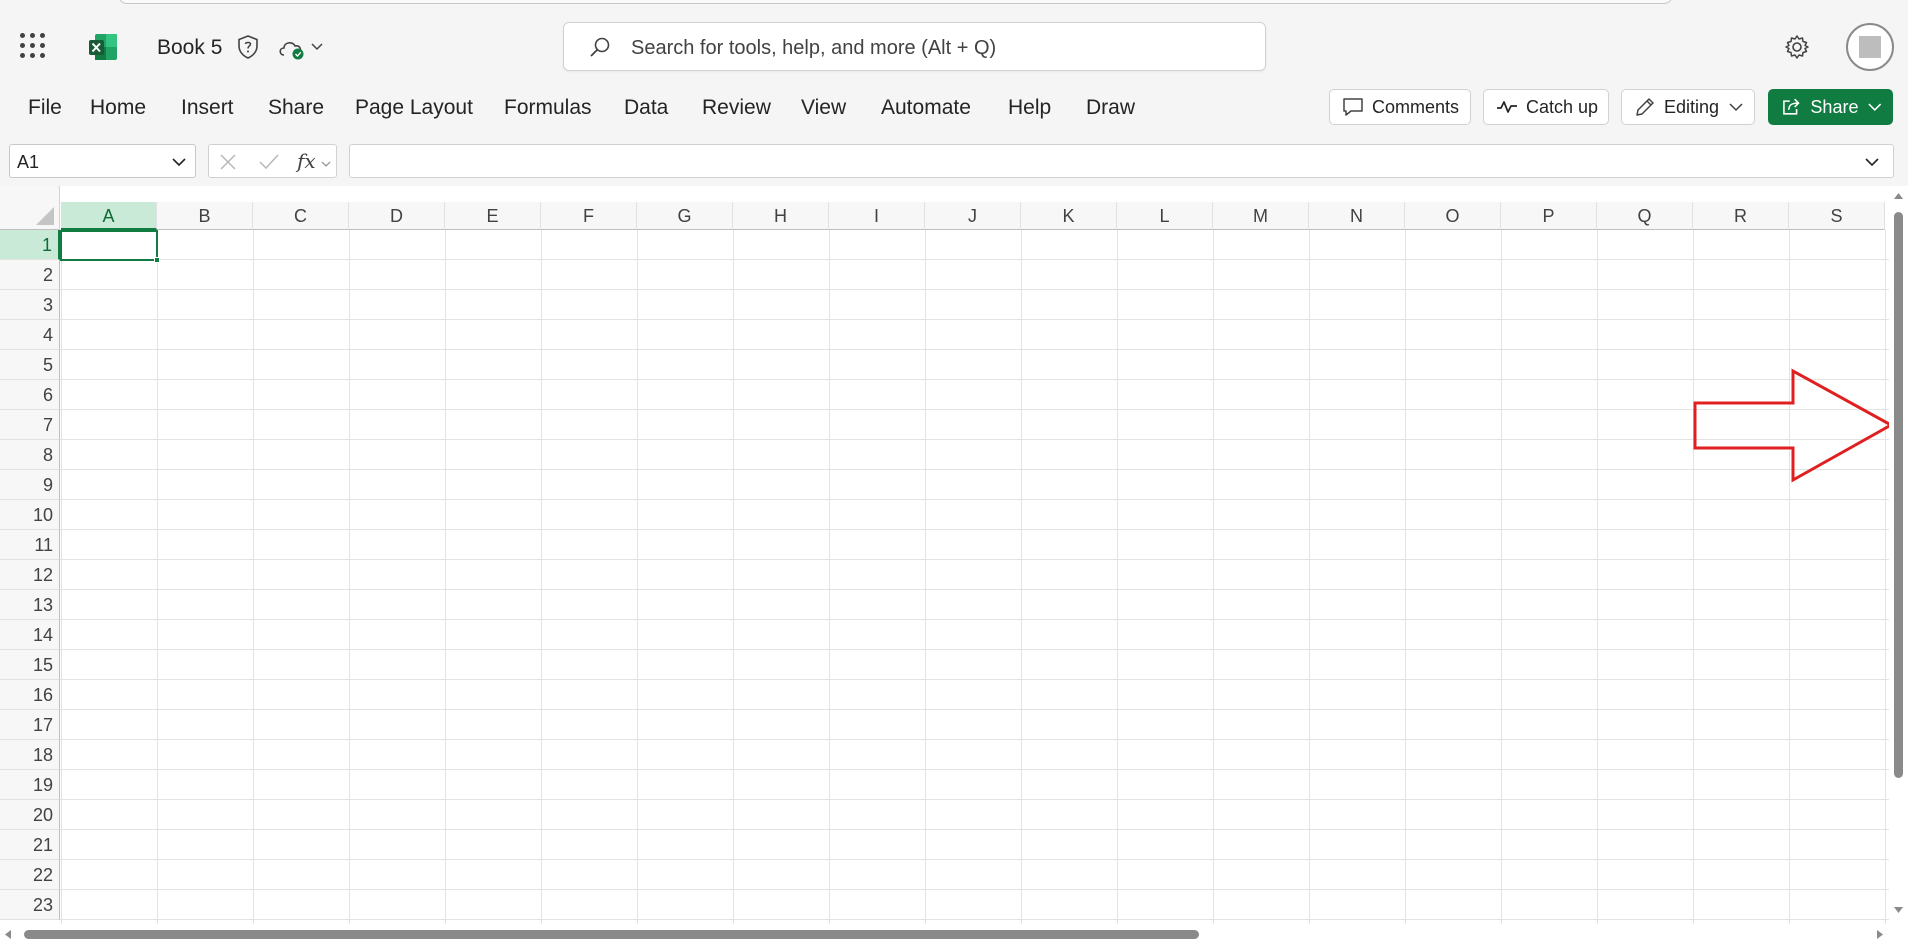  Describe the element at coordinates (414, 108) in the screenshot. I see `tab-page-layout: Page Layout` at that location.